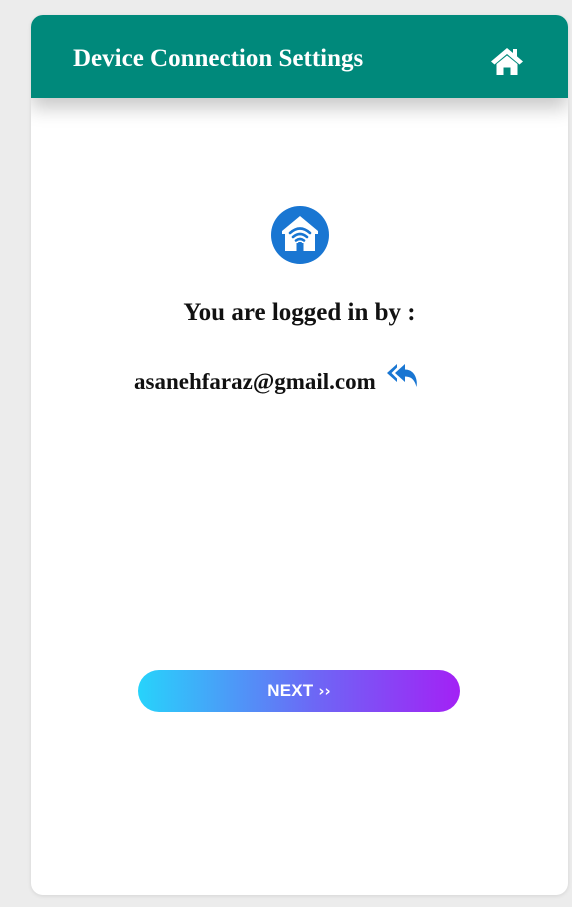  Describe the element at coordinates (324, 691) in the screenshot. I see `chevron-right-icon: ››` at that location.